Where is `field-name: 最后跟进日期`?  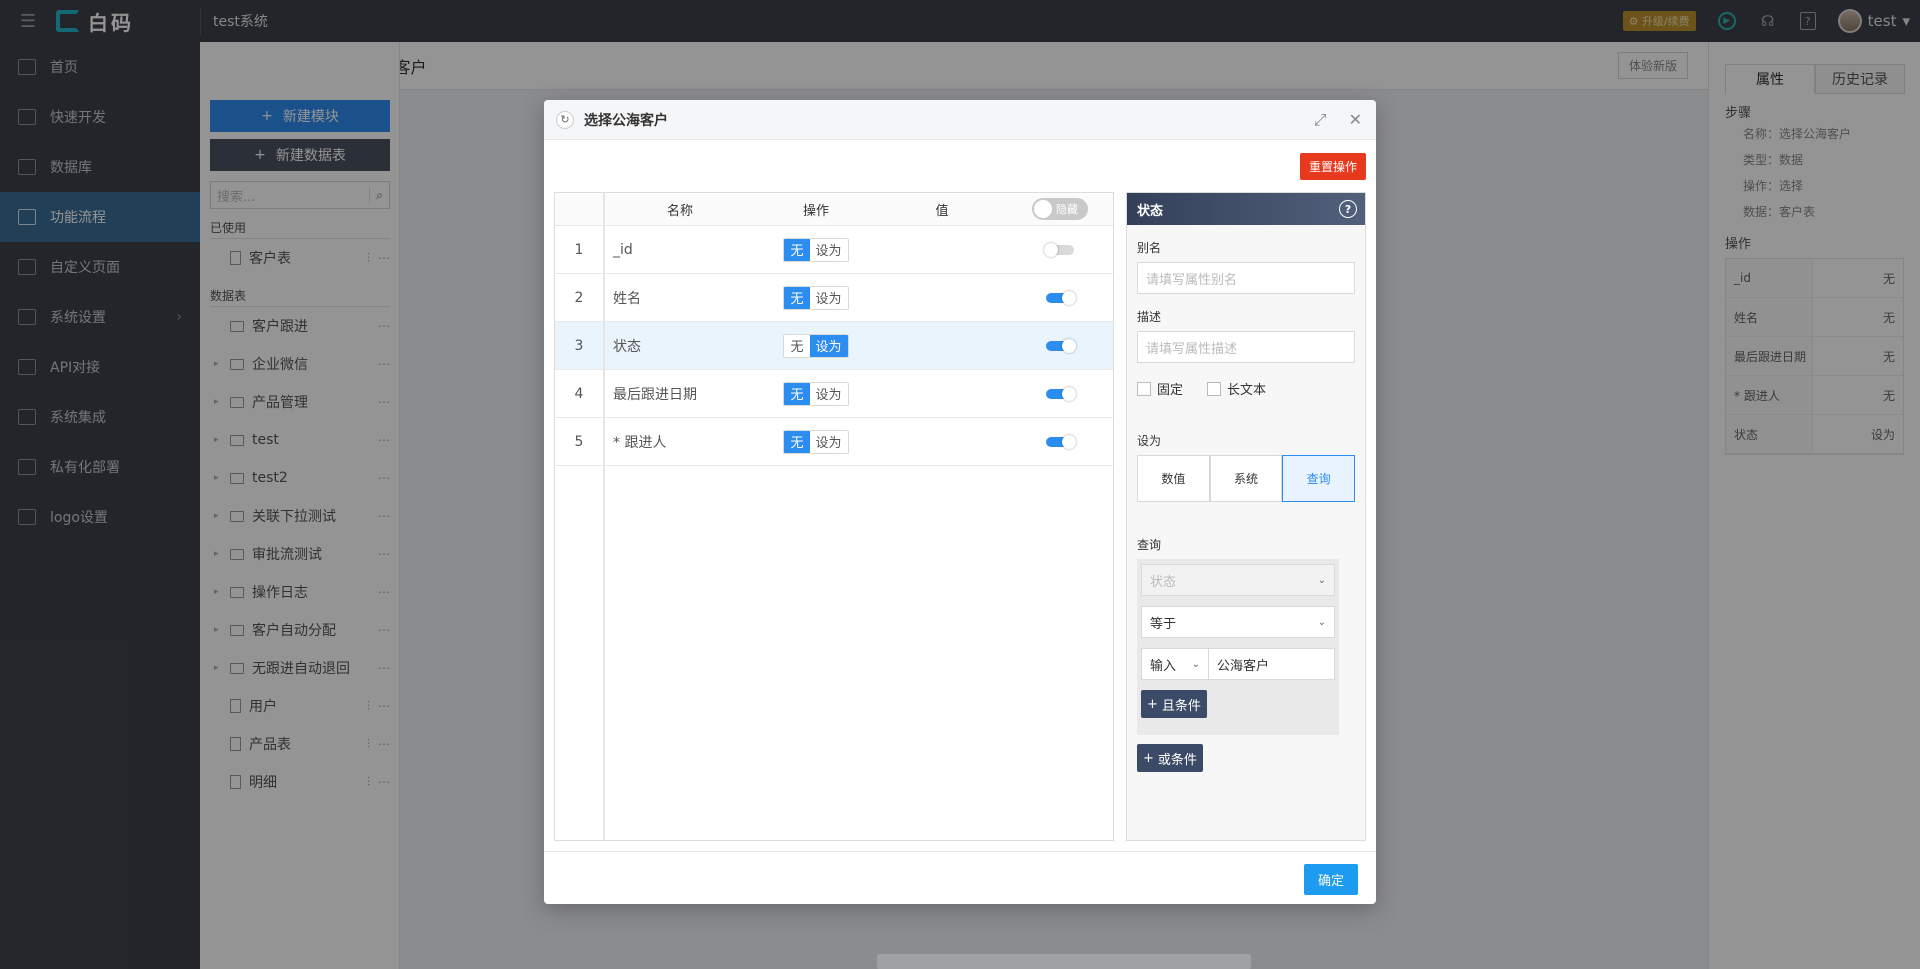 field-name: 最后跟进日期 is located at coordinates (655, 394).